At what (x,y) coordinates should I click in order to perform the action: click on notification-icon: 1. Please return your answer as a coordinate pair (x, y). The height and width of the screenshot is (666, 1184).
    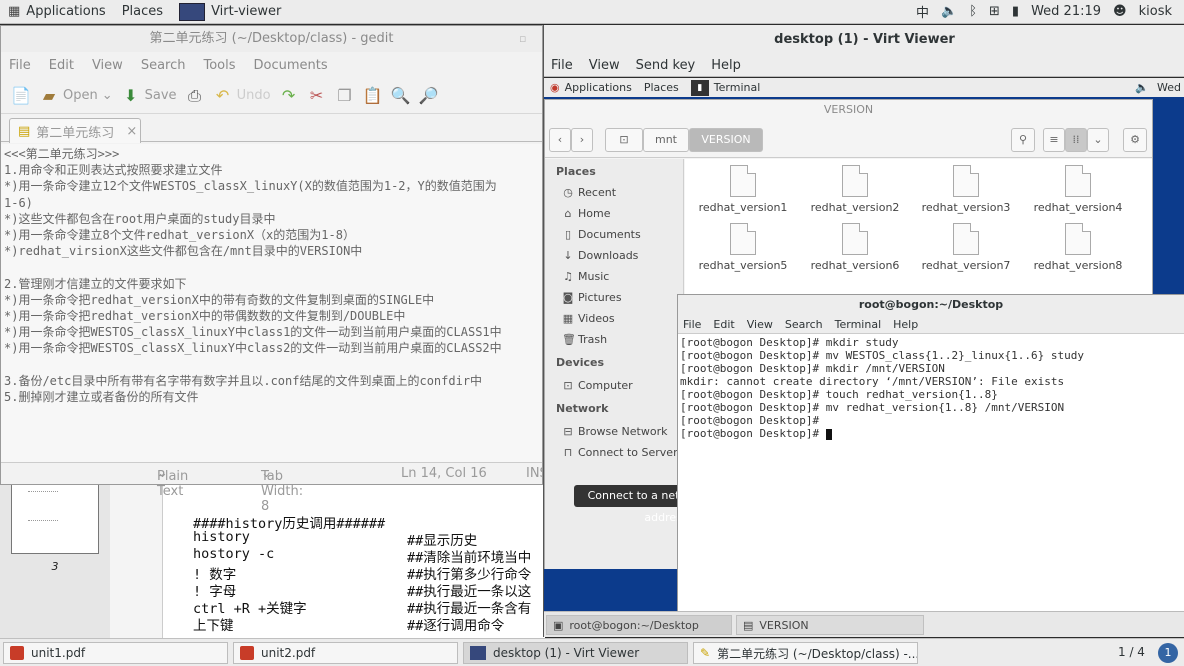
    Looking at the image, I should click on (1168, 653).